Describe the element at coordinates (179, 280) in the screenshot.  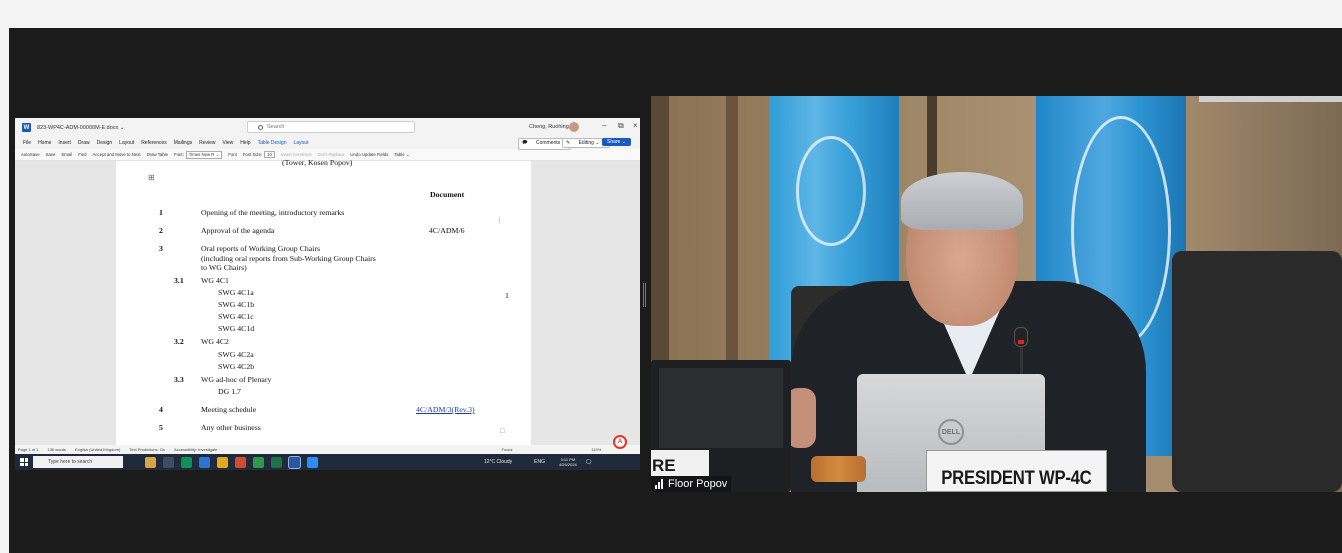
I see `subitem-number: 3.1` at that location.